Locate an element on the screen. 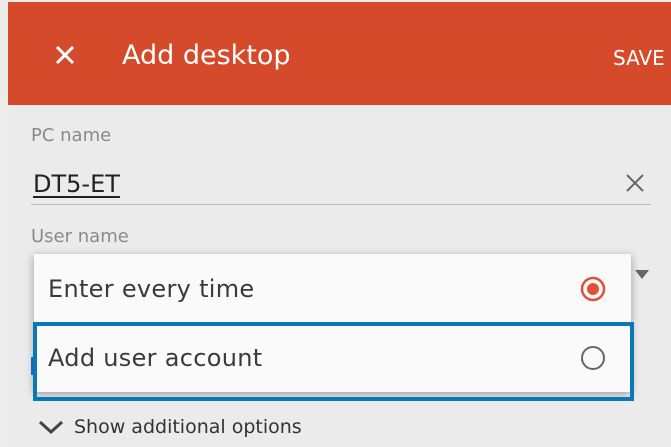  dropdown-arrow-icon is located at coordinates (642, 275).